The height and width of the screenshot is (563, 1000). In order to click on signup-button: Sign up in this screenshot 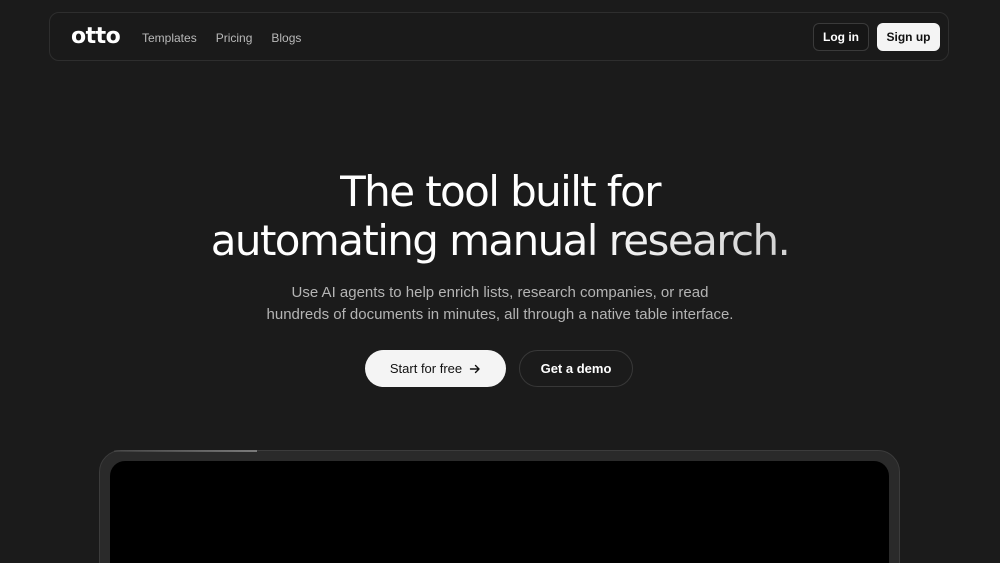, I will do `click(908, 37)`.